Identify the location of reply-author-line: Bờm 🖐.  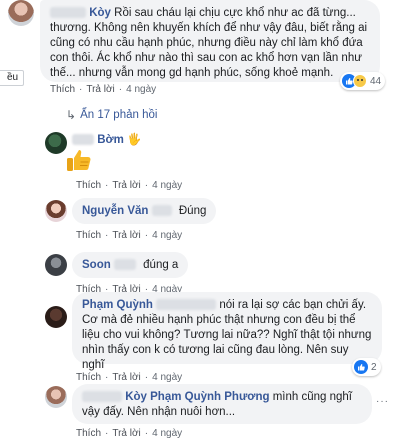
(106, 139).